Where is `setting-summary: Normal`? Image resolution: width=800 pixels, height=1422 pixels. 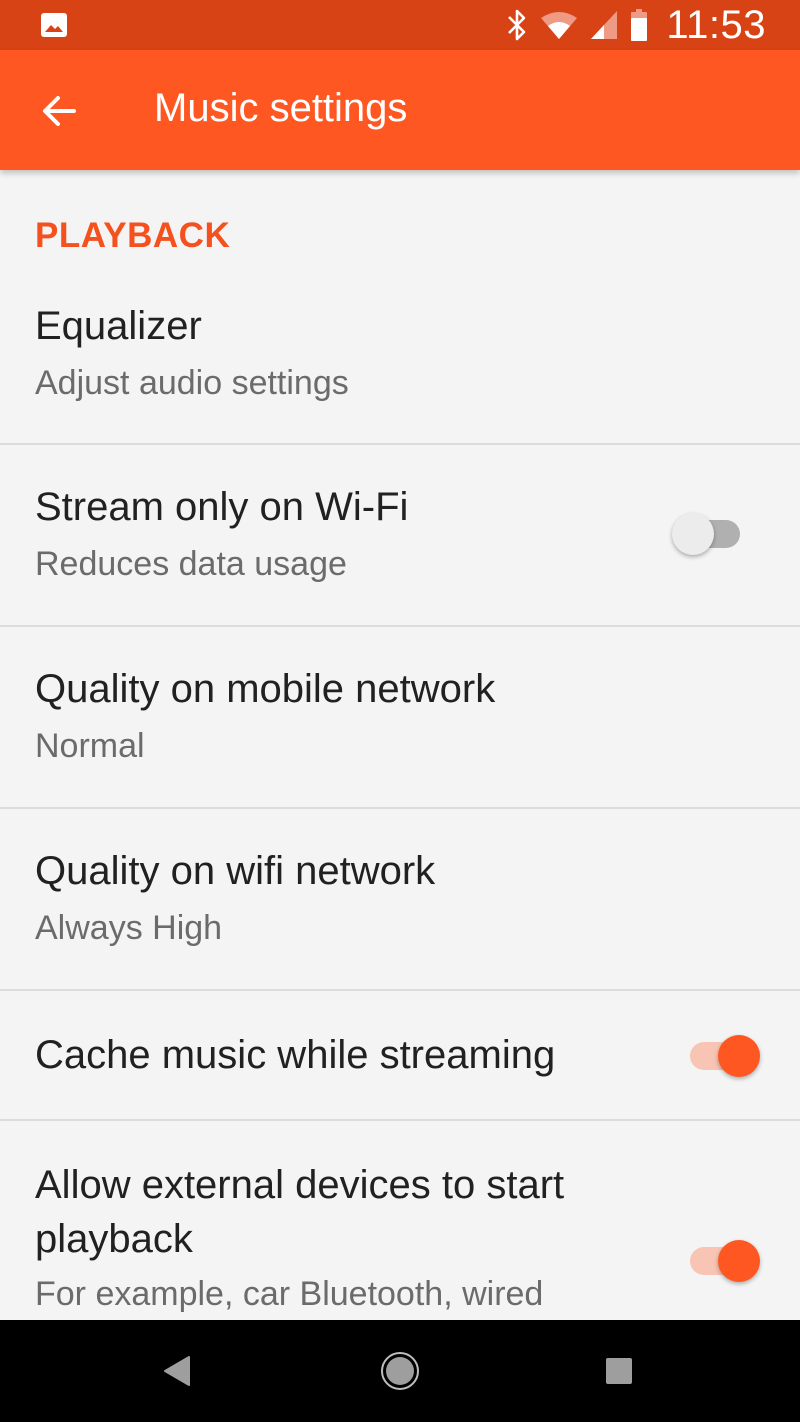
setting-summary: Normal is located at coordinates (90, 746).